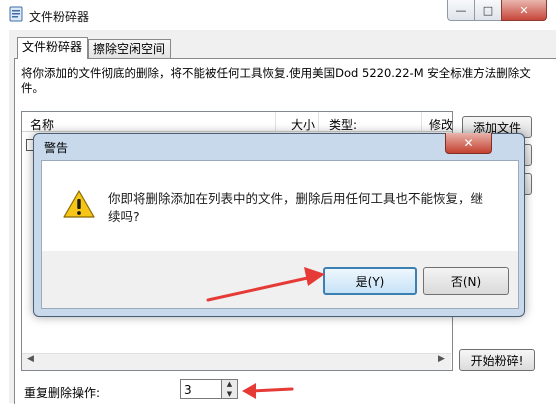 This screenshot has width=556, height=404. Describe the element at coordinates (303, 124) in the screenshot. I see `column-size: 大小` at that location.